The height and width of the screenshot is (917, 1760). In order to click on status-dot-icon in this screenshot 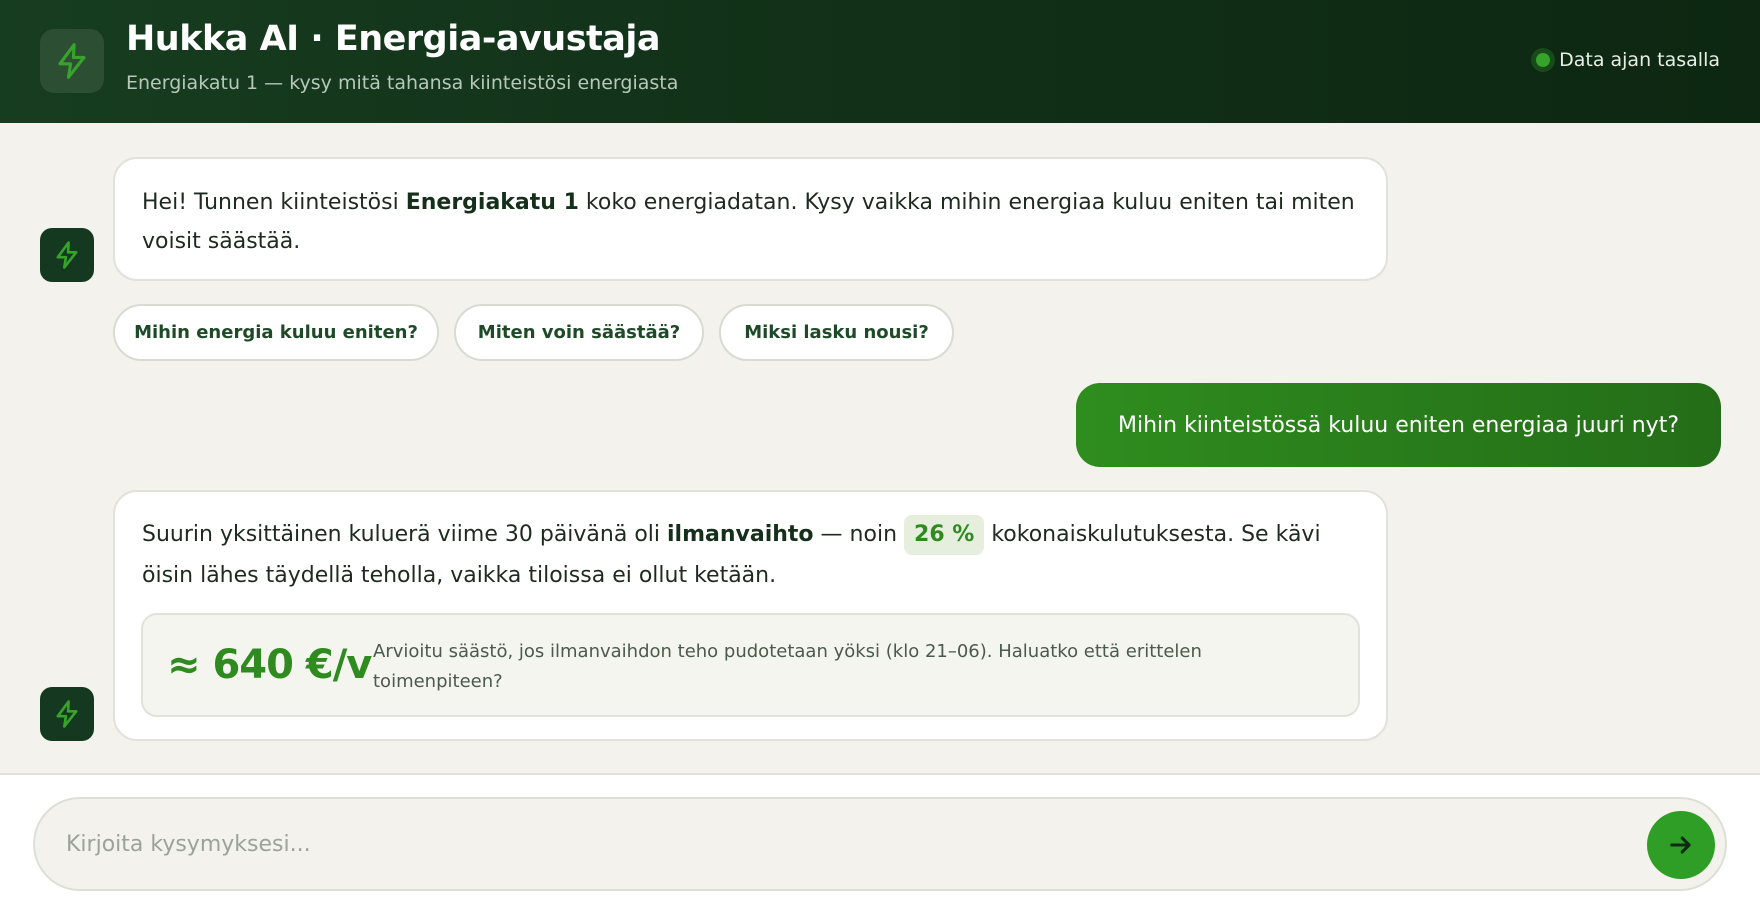, I will do `click(1543, 60)`.